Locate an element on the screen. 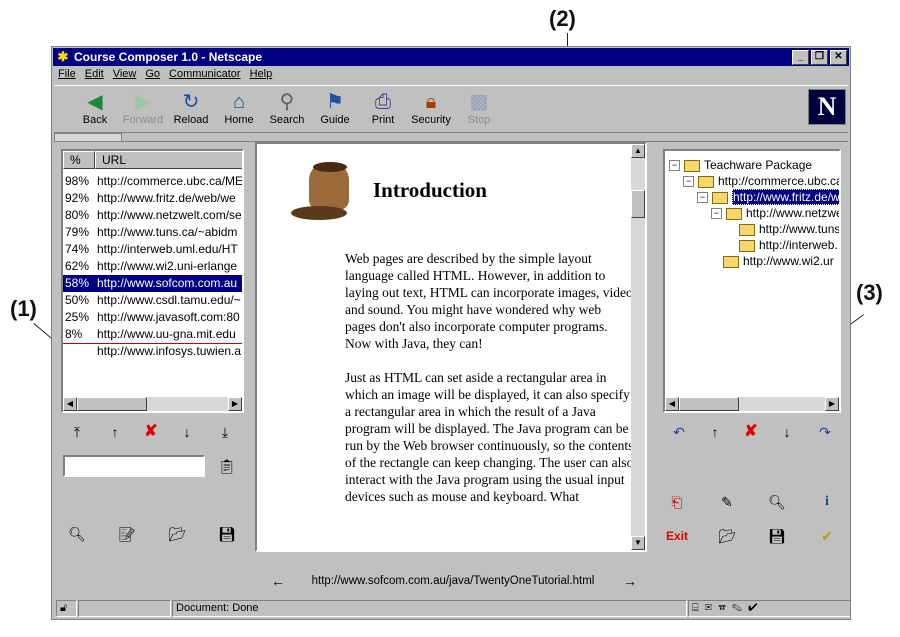 The width and height of the screenshot is (900, 637). menu-edit: Edit is located at coordinates (94, 76).